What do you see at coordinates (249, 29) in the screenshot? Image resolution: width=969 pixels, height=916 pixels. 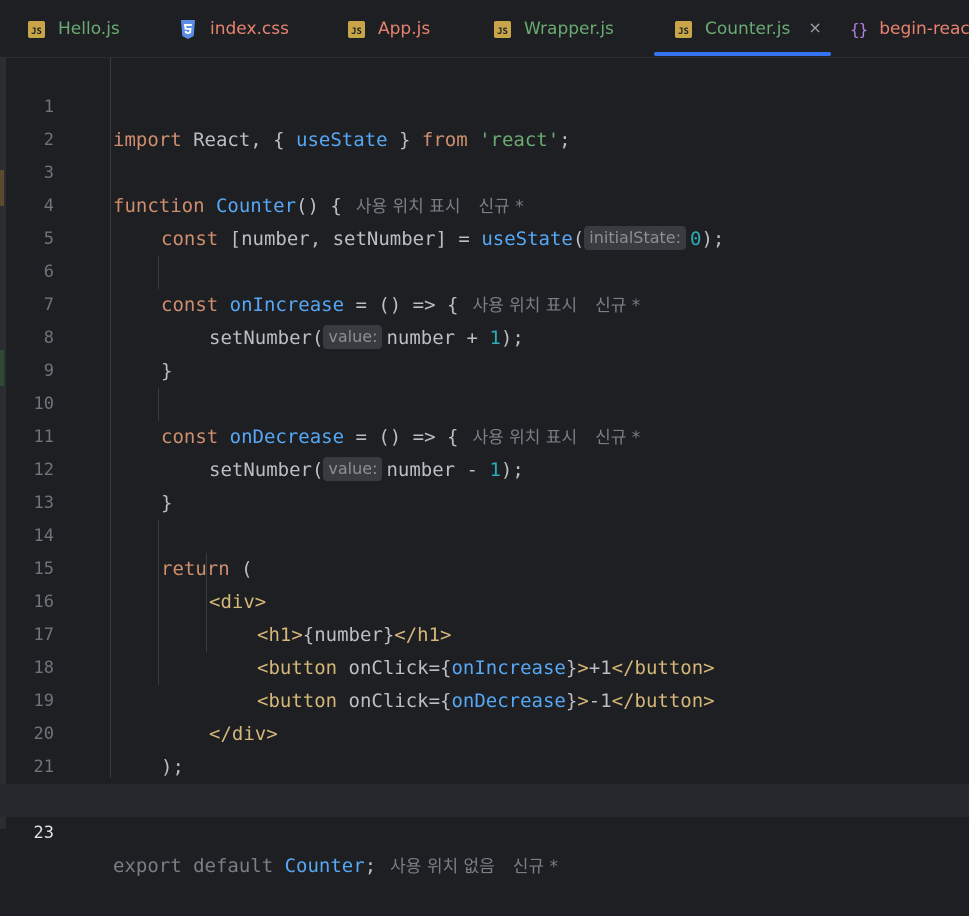 I see `tab-label: index.css` at bounding box center [249, 29].